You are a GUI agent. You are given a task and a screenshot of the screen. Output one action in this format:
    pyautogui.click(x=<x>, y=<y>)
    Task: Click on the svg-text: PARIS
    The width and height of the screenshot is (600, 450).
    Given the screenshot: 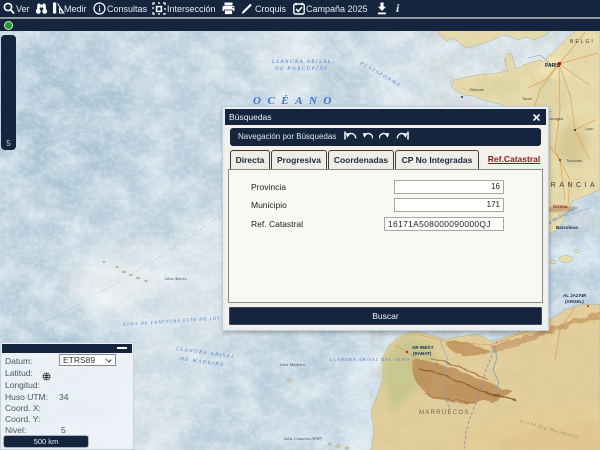 What is the action you would take?
    pyautogui.click(x=553, y=66)
    